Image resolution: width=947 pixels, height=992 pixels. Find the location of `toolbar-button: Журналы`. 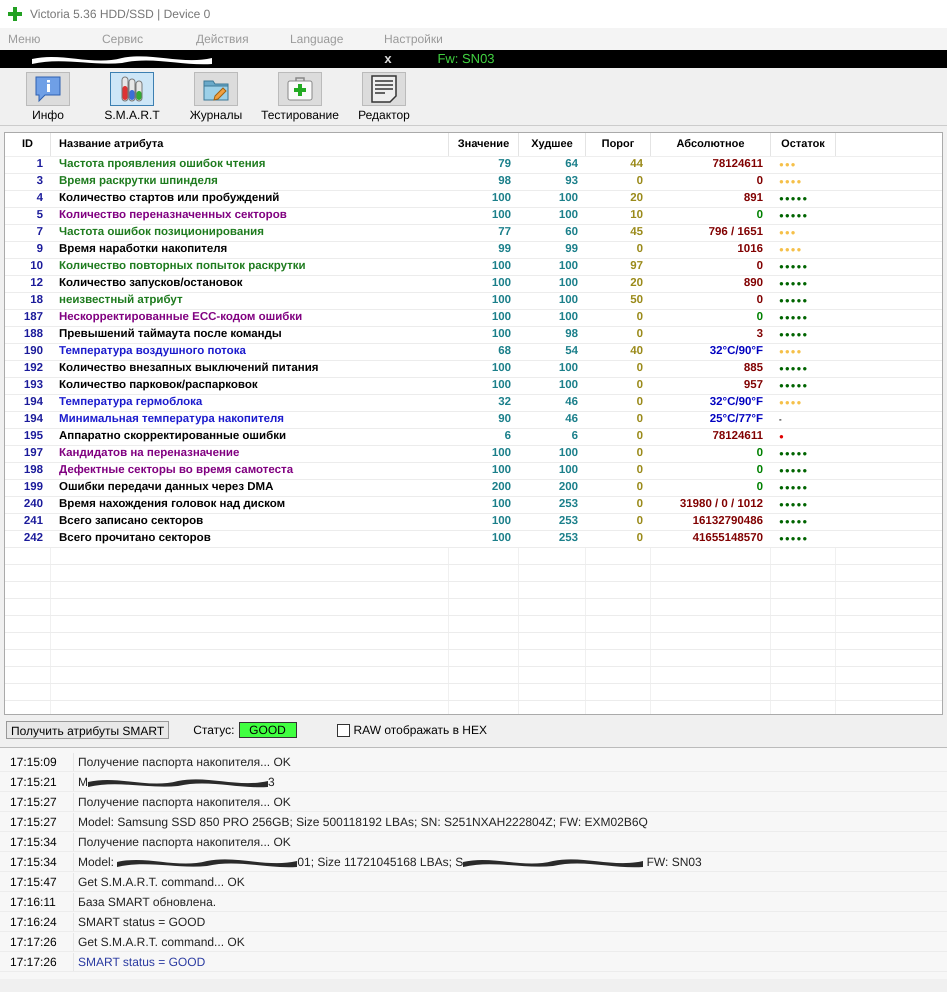

toolbar-button: Журналы is located at coordinates (216, 98).